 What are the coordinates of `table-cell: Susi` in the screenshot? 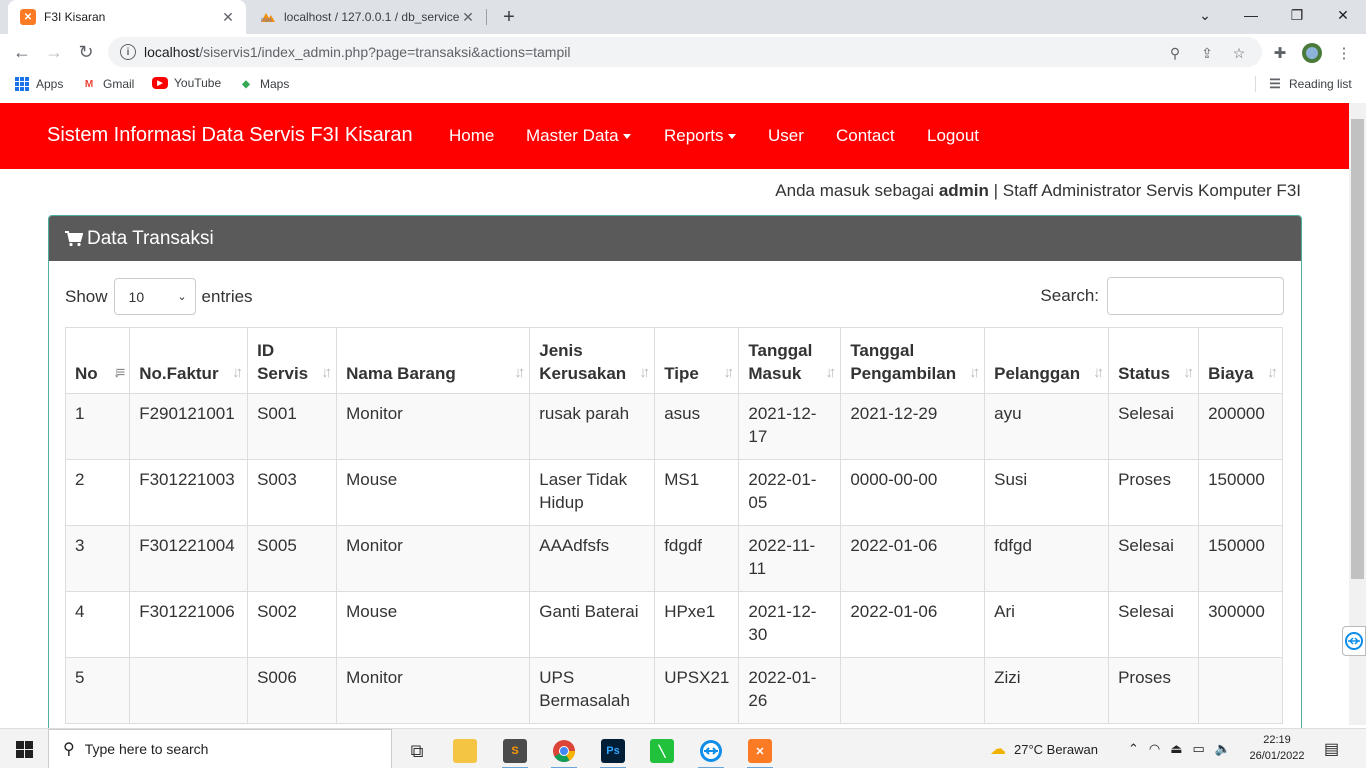 It's located at (1047, 492).